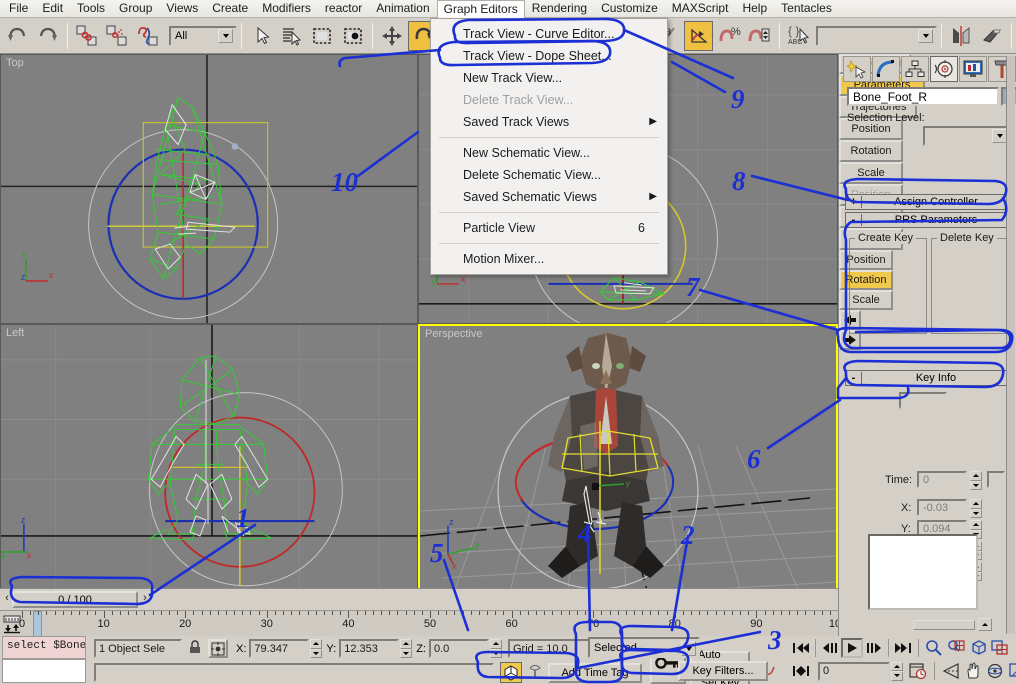  I want to click on zoom-button, so click(934, 648).